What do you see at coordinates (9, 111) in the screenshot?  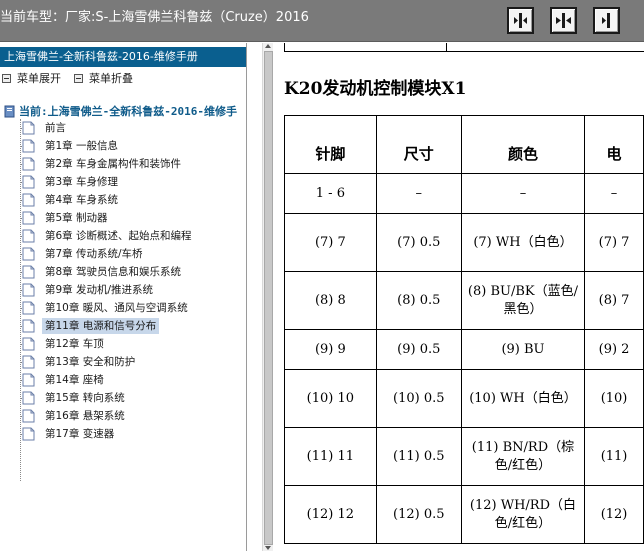 I see `book-icon` at bounding box center [9, 111].